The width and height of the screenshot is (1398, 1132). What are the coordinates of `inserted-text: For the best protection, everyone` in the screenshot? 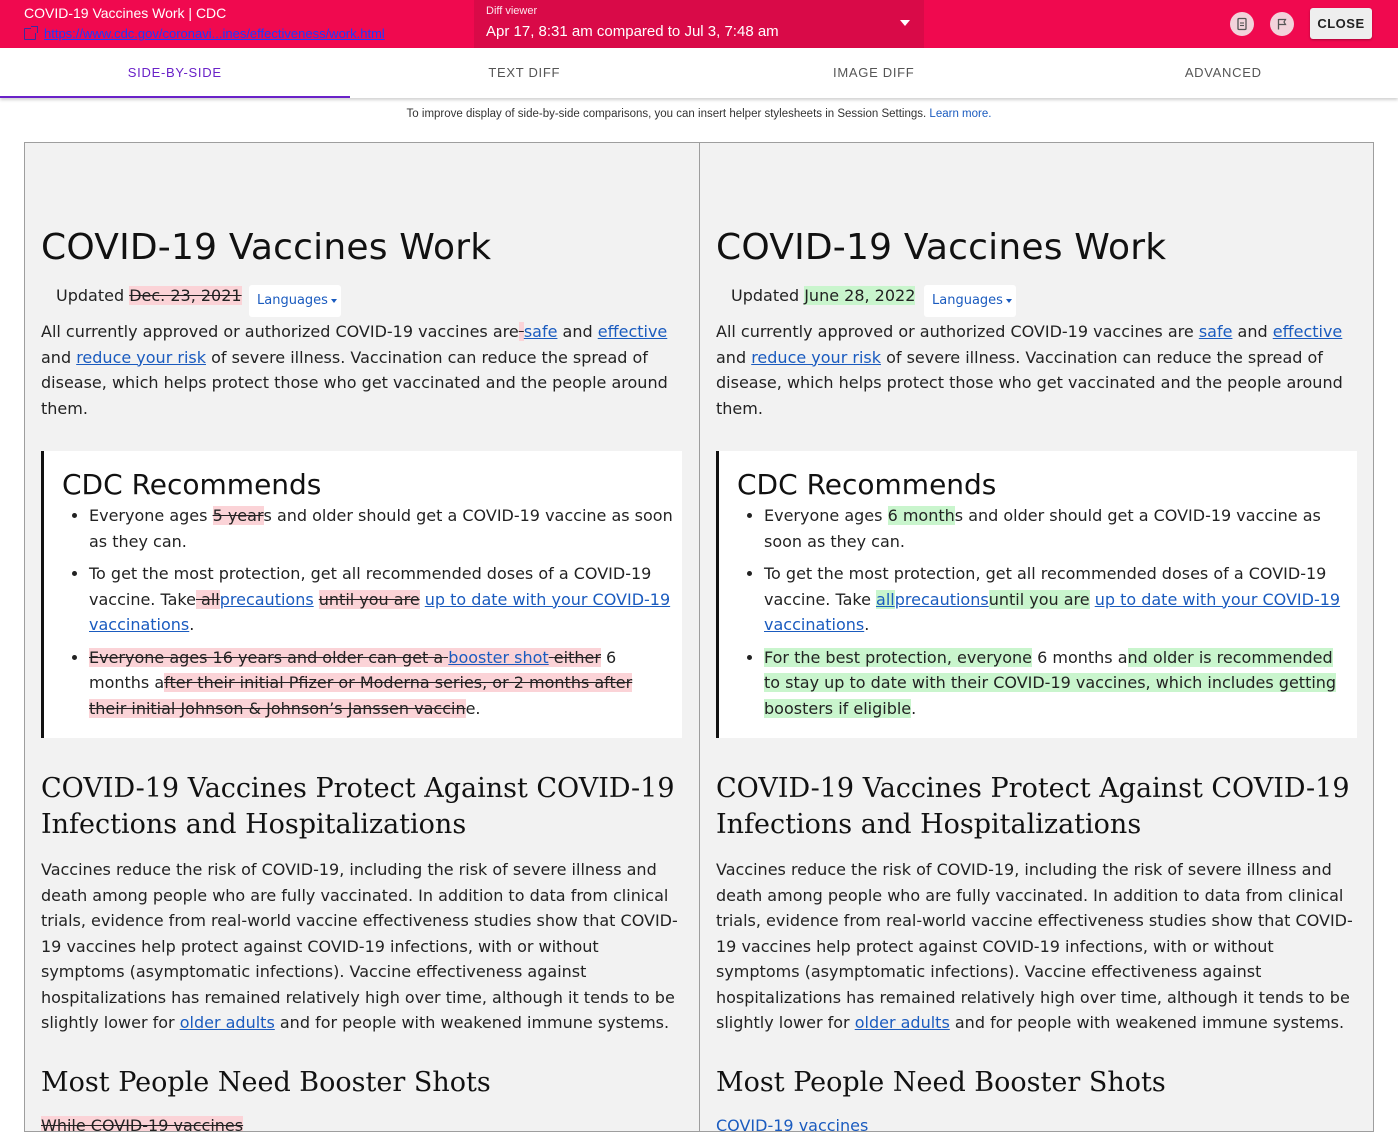 It's located at (898, 657).